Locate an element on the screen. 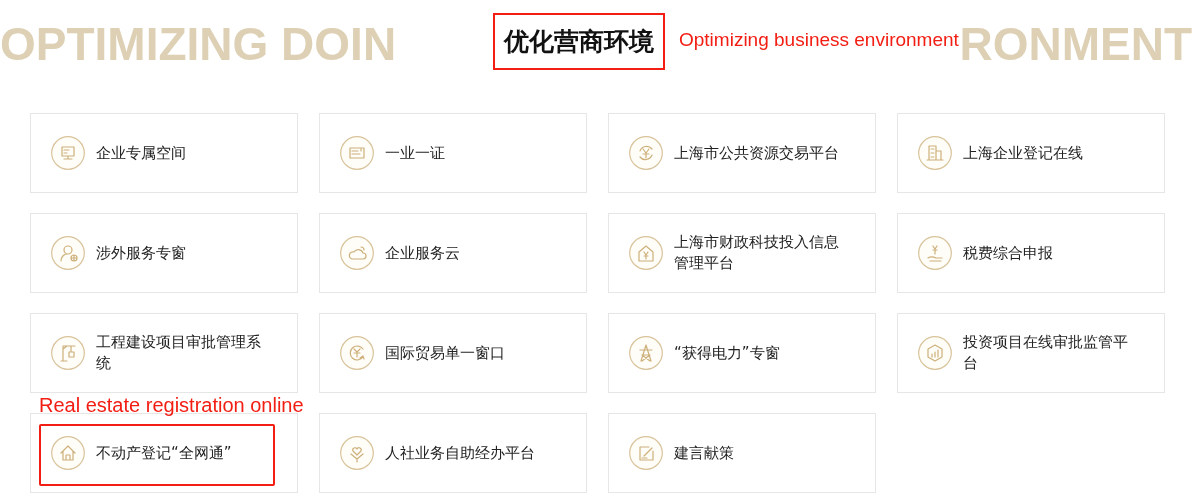 This screenshot has height=501, width=1204. person-globe-icon is located at coordinates (68, 253).